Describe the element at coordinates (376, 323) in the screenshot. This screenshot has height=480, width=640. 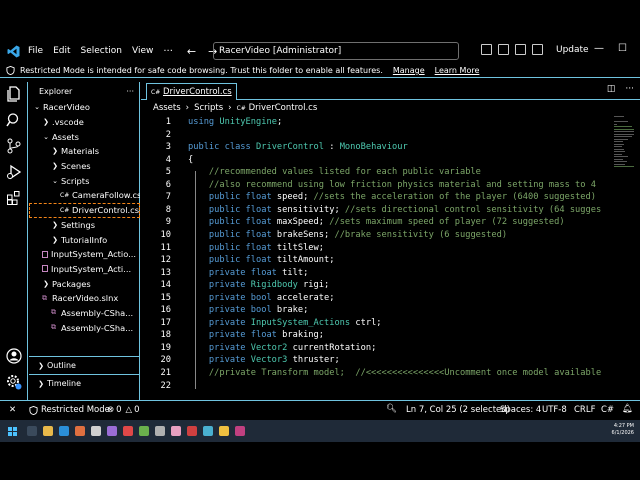
I see `code-line: 17 private InputSystem_Actions ctrl;` at that location.